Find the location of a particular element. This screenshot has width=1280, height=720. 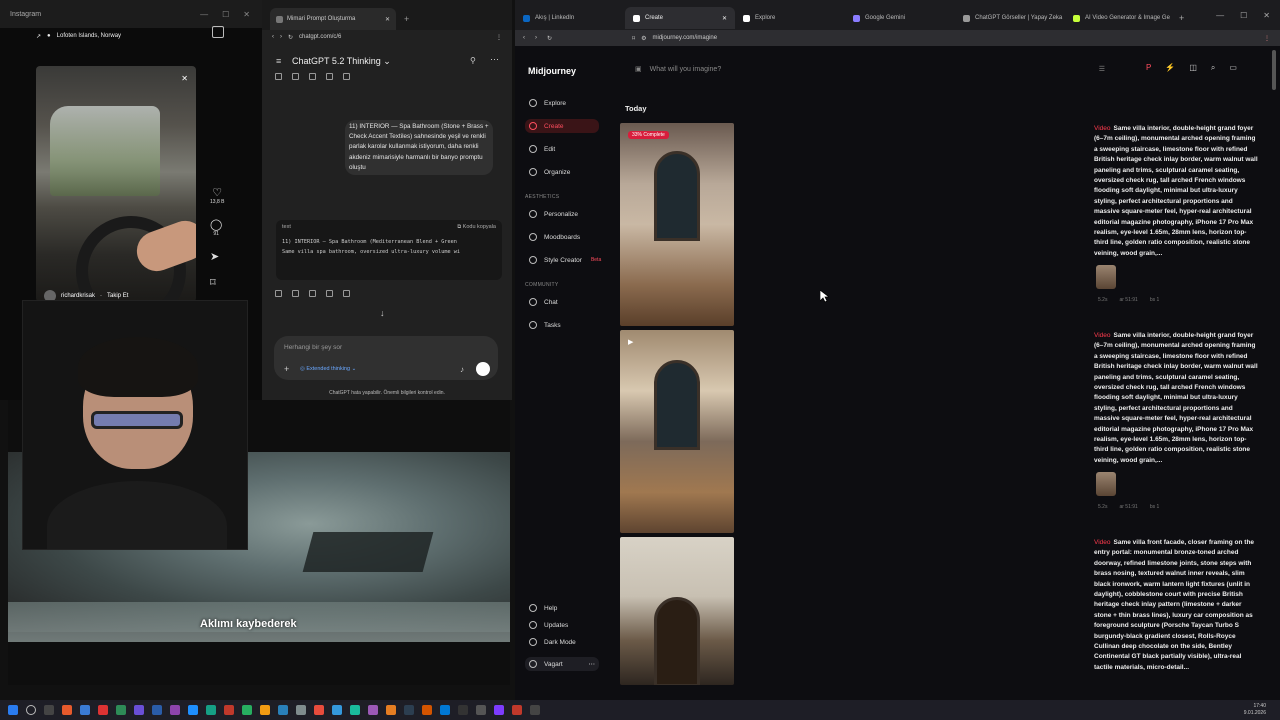

nav-style-creator: Style Creator Beta is located at coordinates (570, 260).